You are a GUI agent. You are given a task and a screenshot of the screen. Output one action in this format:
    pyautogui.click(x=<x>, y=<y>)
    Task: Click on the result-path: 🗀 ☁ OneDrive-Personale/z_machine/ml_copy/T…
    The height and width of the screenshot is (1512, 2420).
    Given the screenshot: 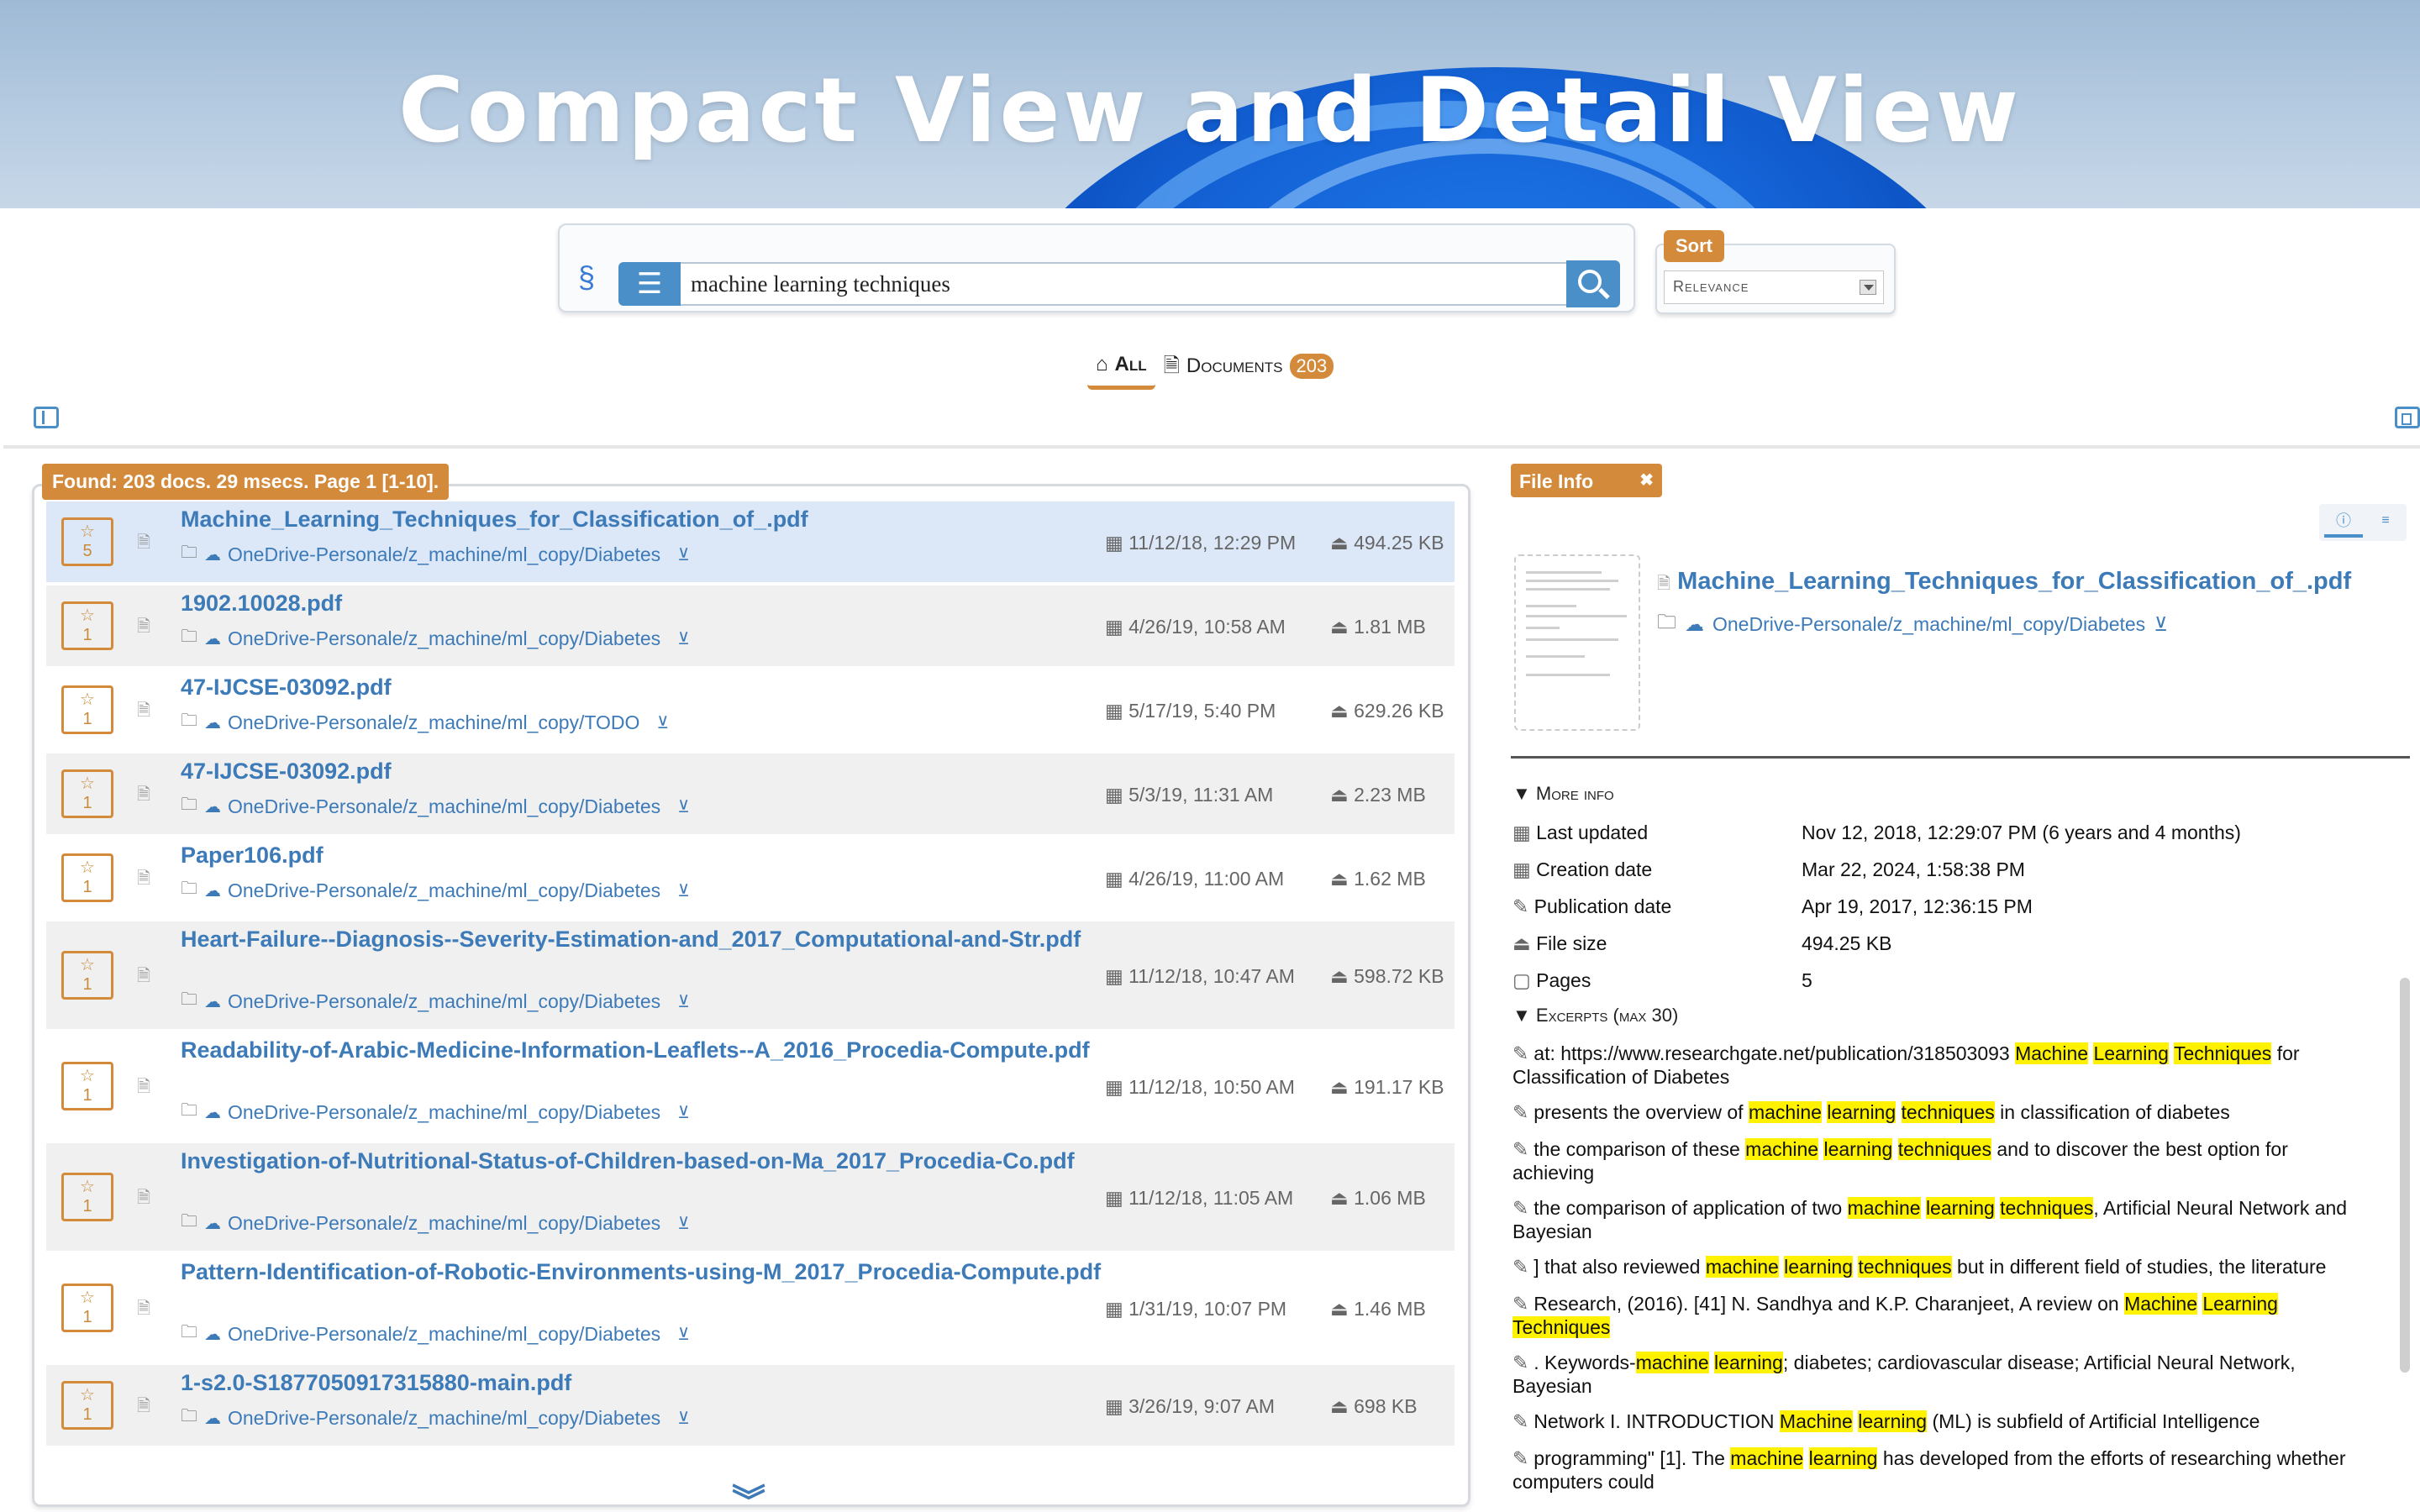 What is the action you would take?
    pyautogui.click(x=425, y=722)
    